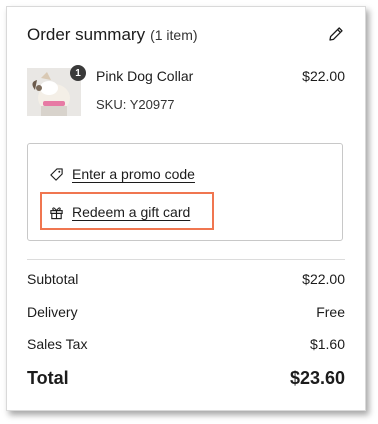 The width and height of the screenshot is (378, 424). I want to click on gift-icon, so click(56, 212).